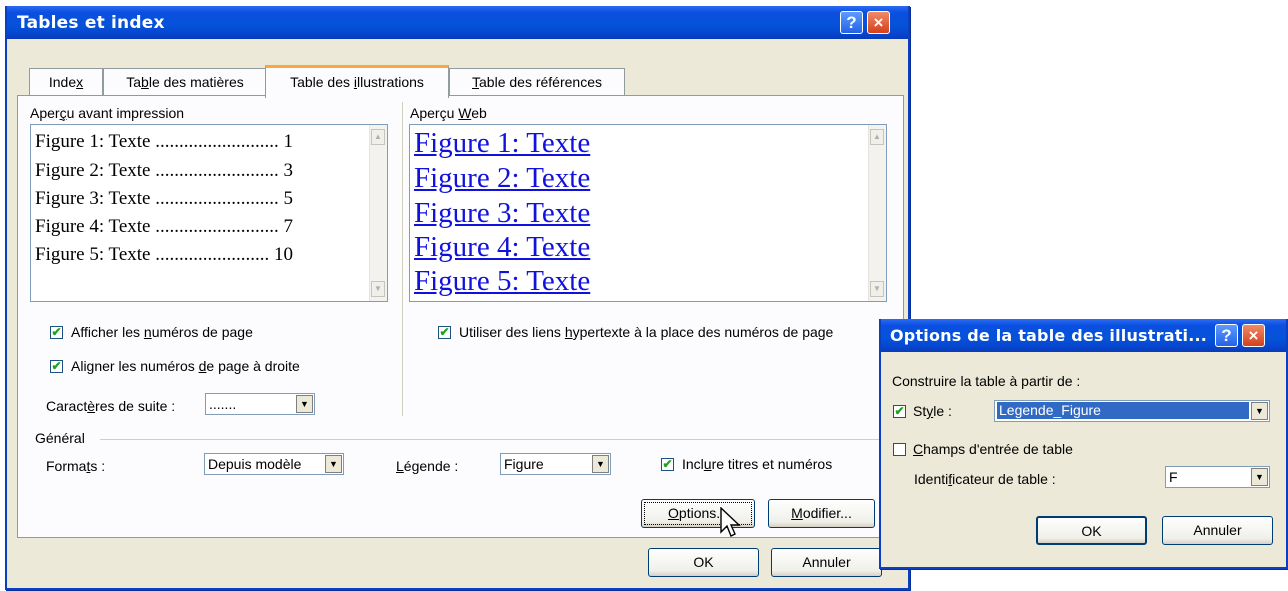  I want to click on style-value: Legende_Figure, so click(1123, 410).